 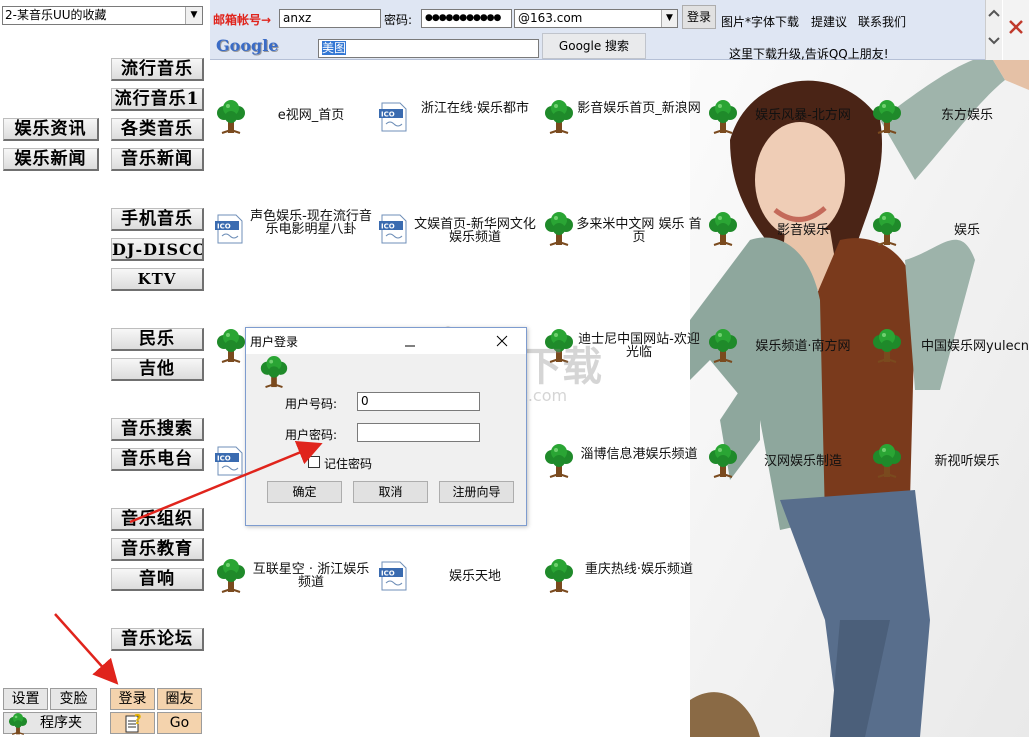 What do you see at coordinates (51, 129) in the screenshot?
I see `category-button-ent-info: 娱乐资讯` at bounding box center [51, 129].